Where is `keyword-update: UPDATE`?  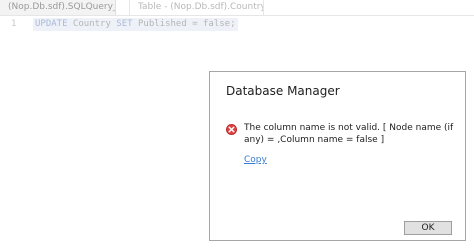 keyword-update: UPDATE is located at coordinates (51, 24).